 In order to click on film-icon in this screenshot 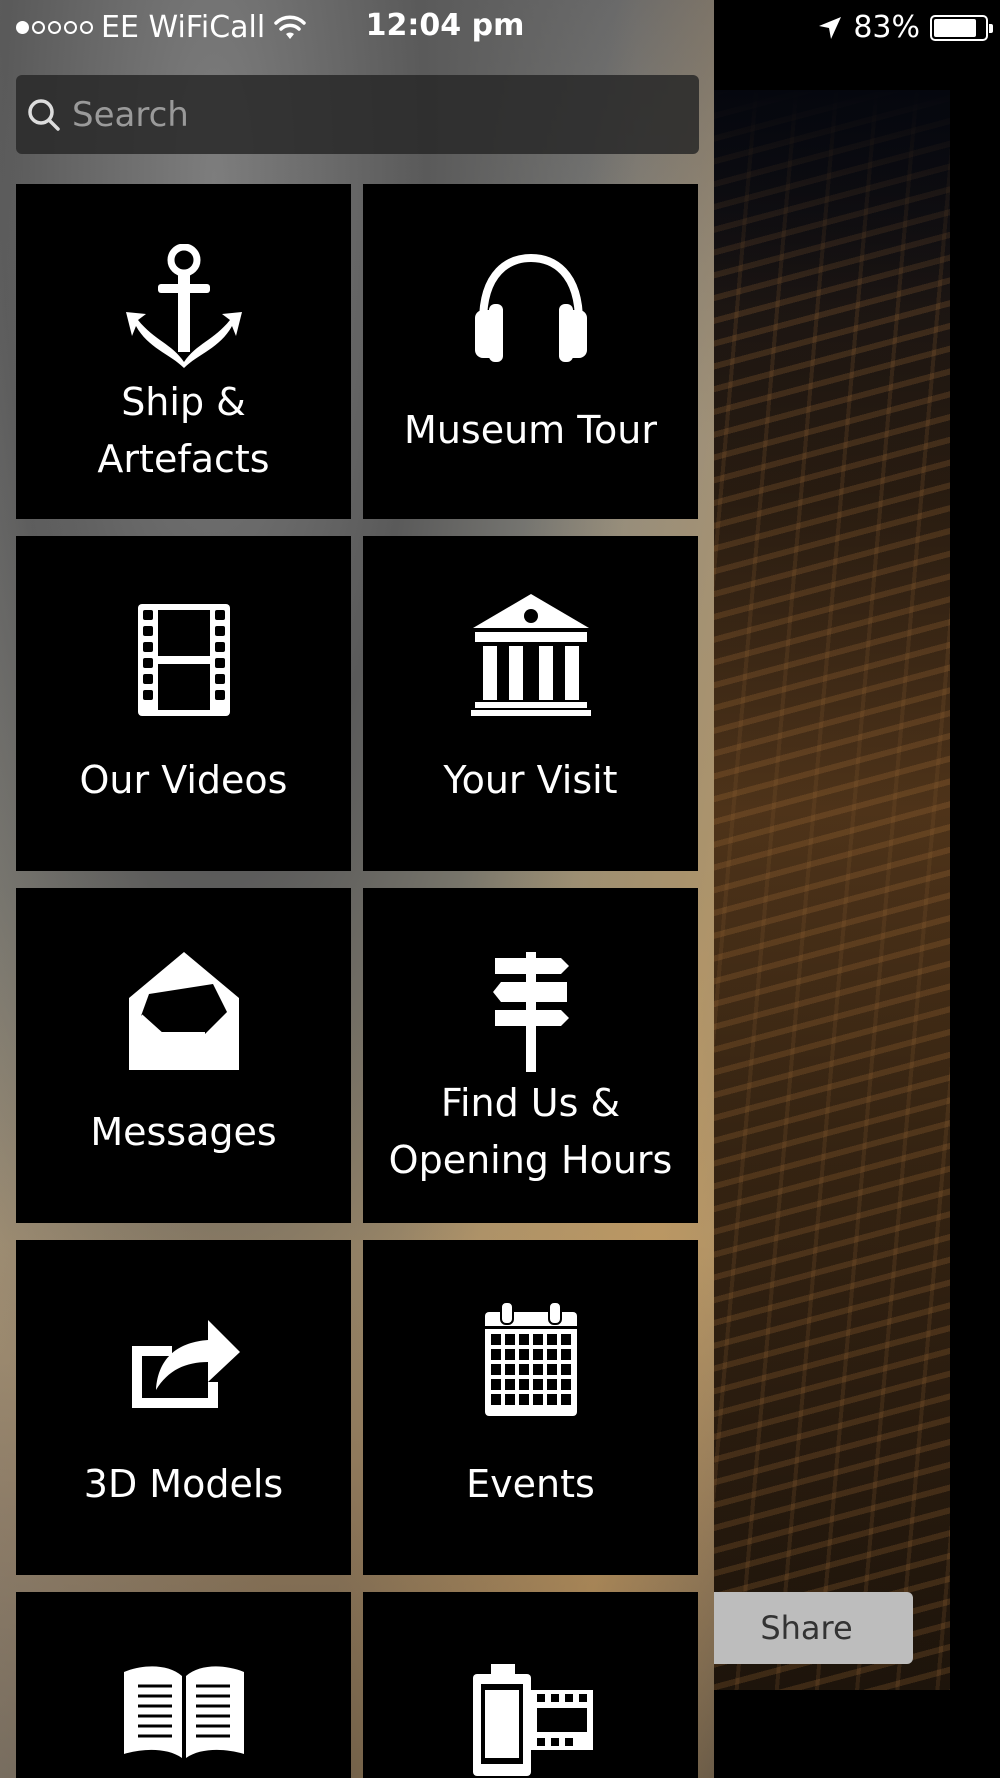, I will do `click(183, 660)`.